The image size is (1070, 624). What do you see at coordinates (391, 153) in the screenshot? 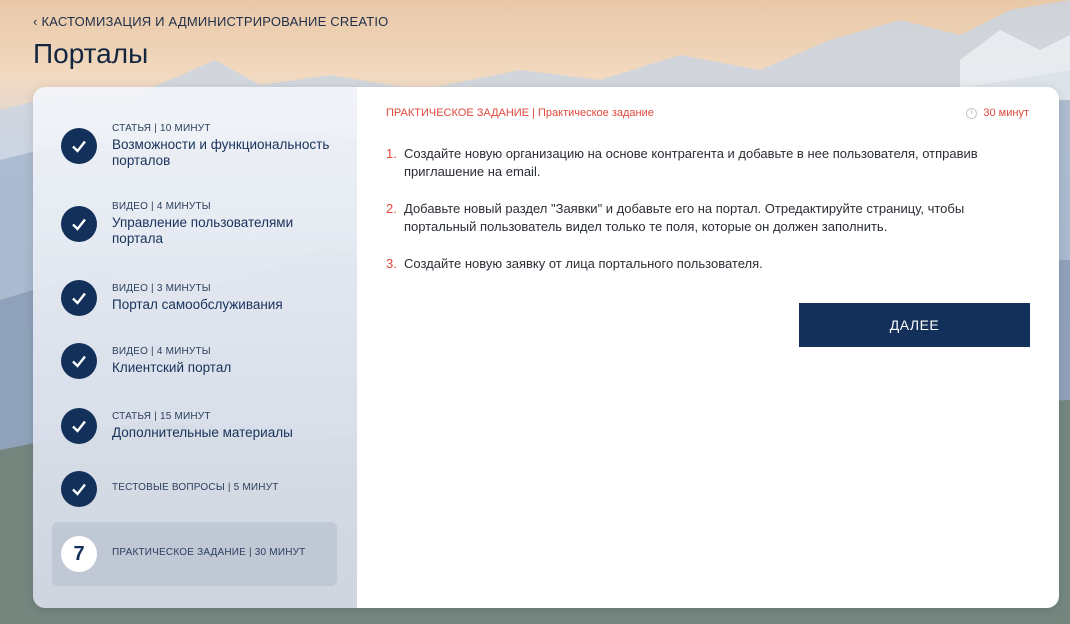
I see `task-index: 1.` at bounding box center [391, 153].